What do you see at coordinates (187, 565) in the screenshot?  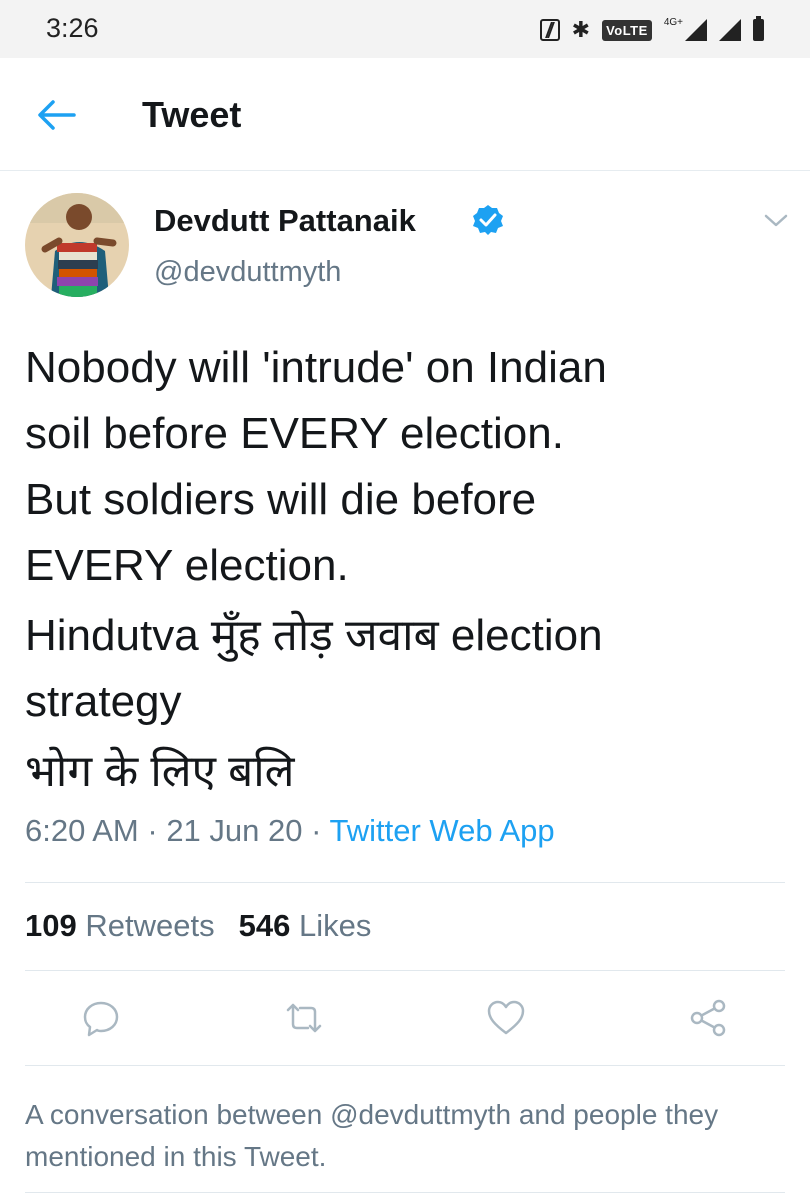 I see `tweet-line: EVERY election.` at bounding box center [187, 565].